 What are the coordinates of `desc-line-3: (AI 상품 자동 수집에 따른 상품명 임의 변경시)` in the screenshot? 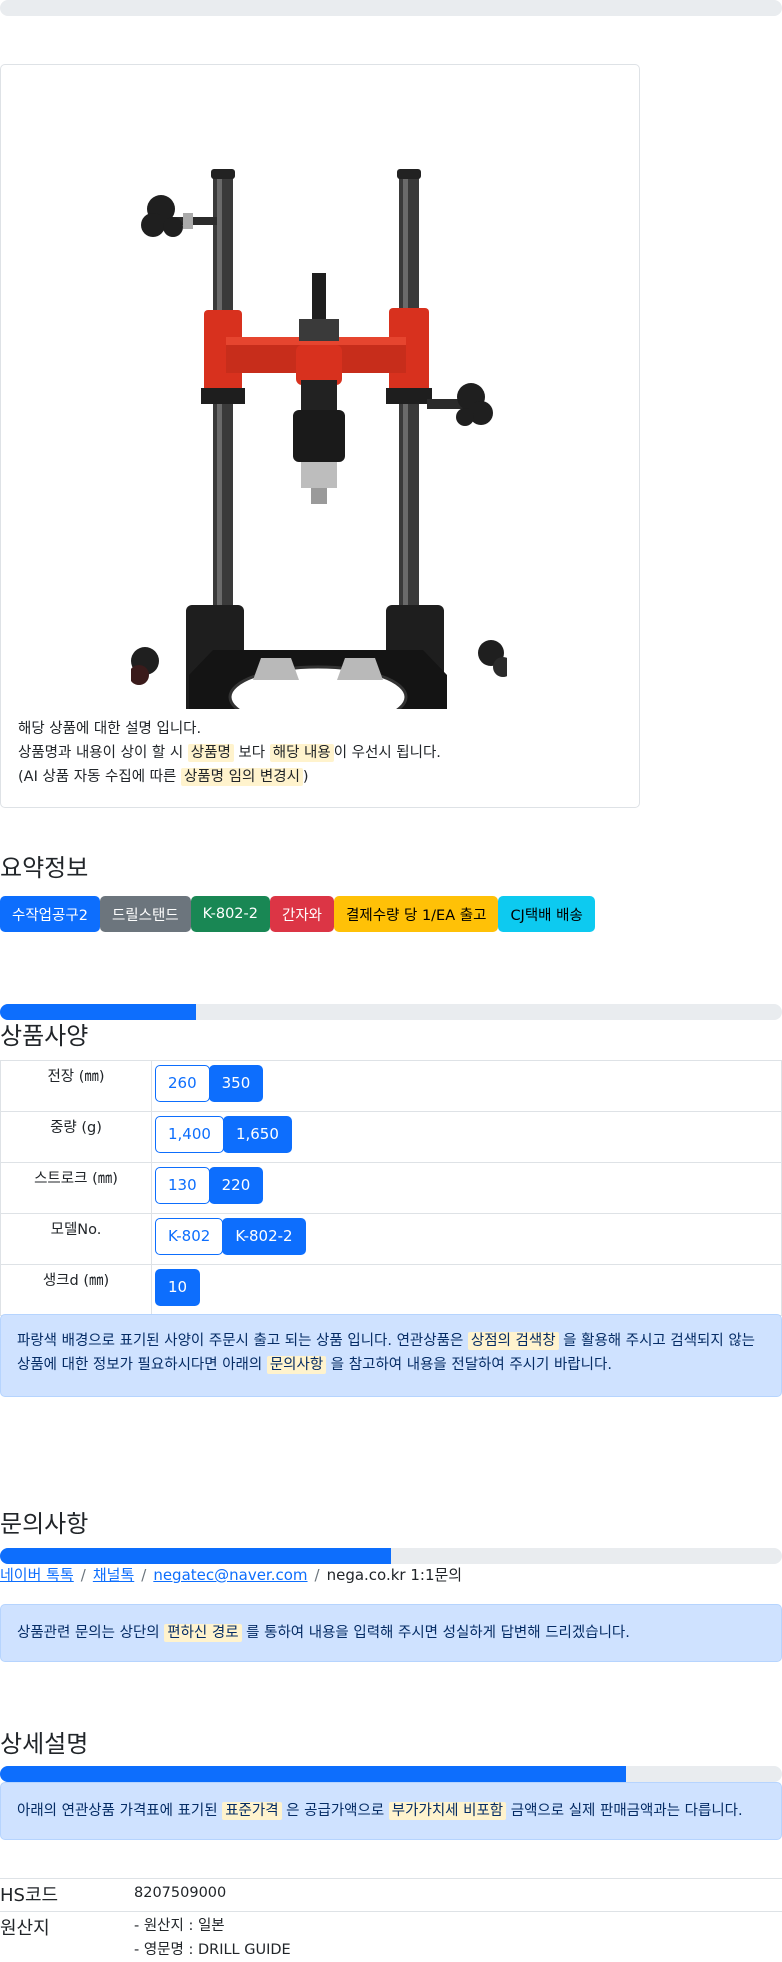 It's located at (163, 777).